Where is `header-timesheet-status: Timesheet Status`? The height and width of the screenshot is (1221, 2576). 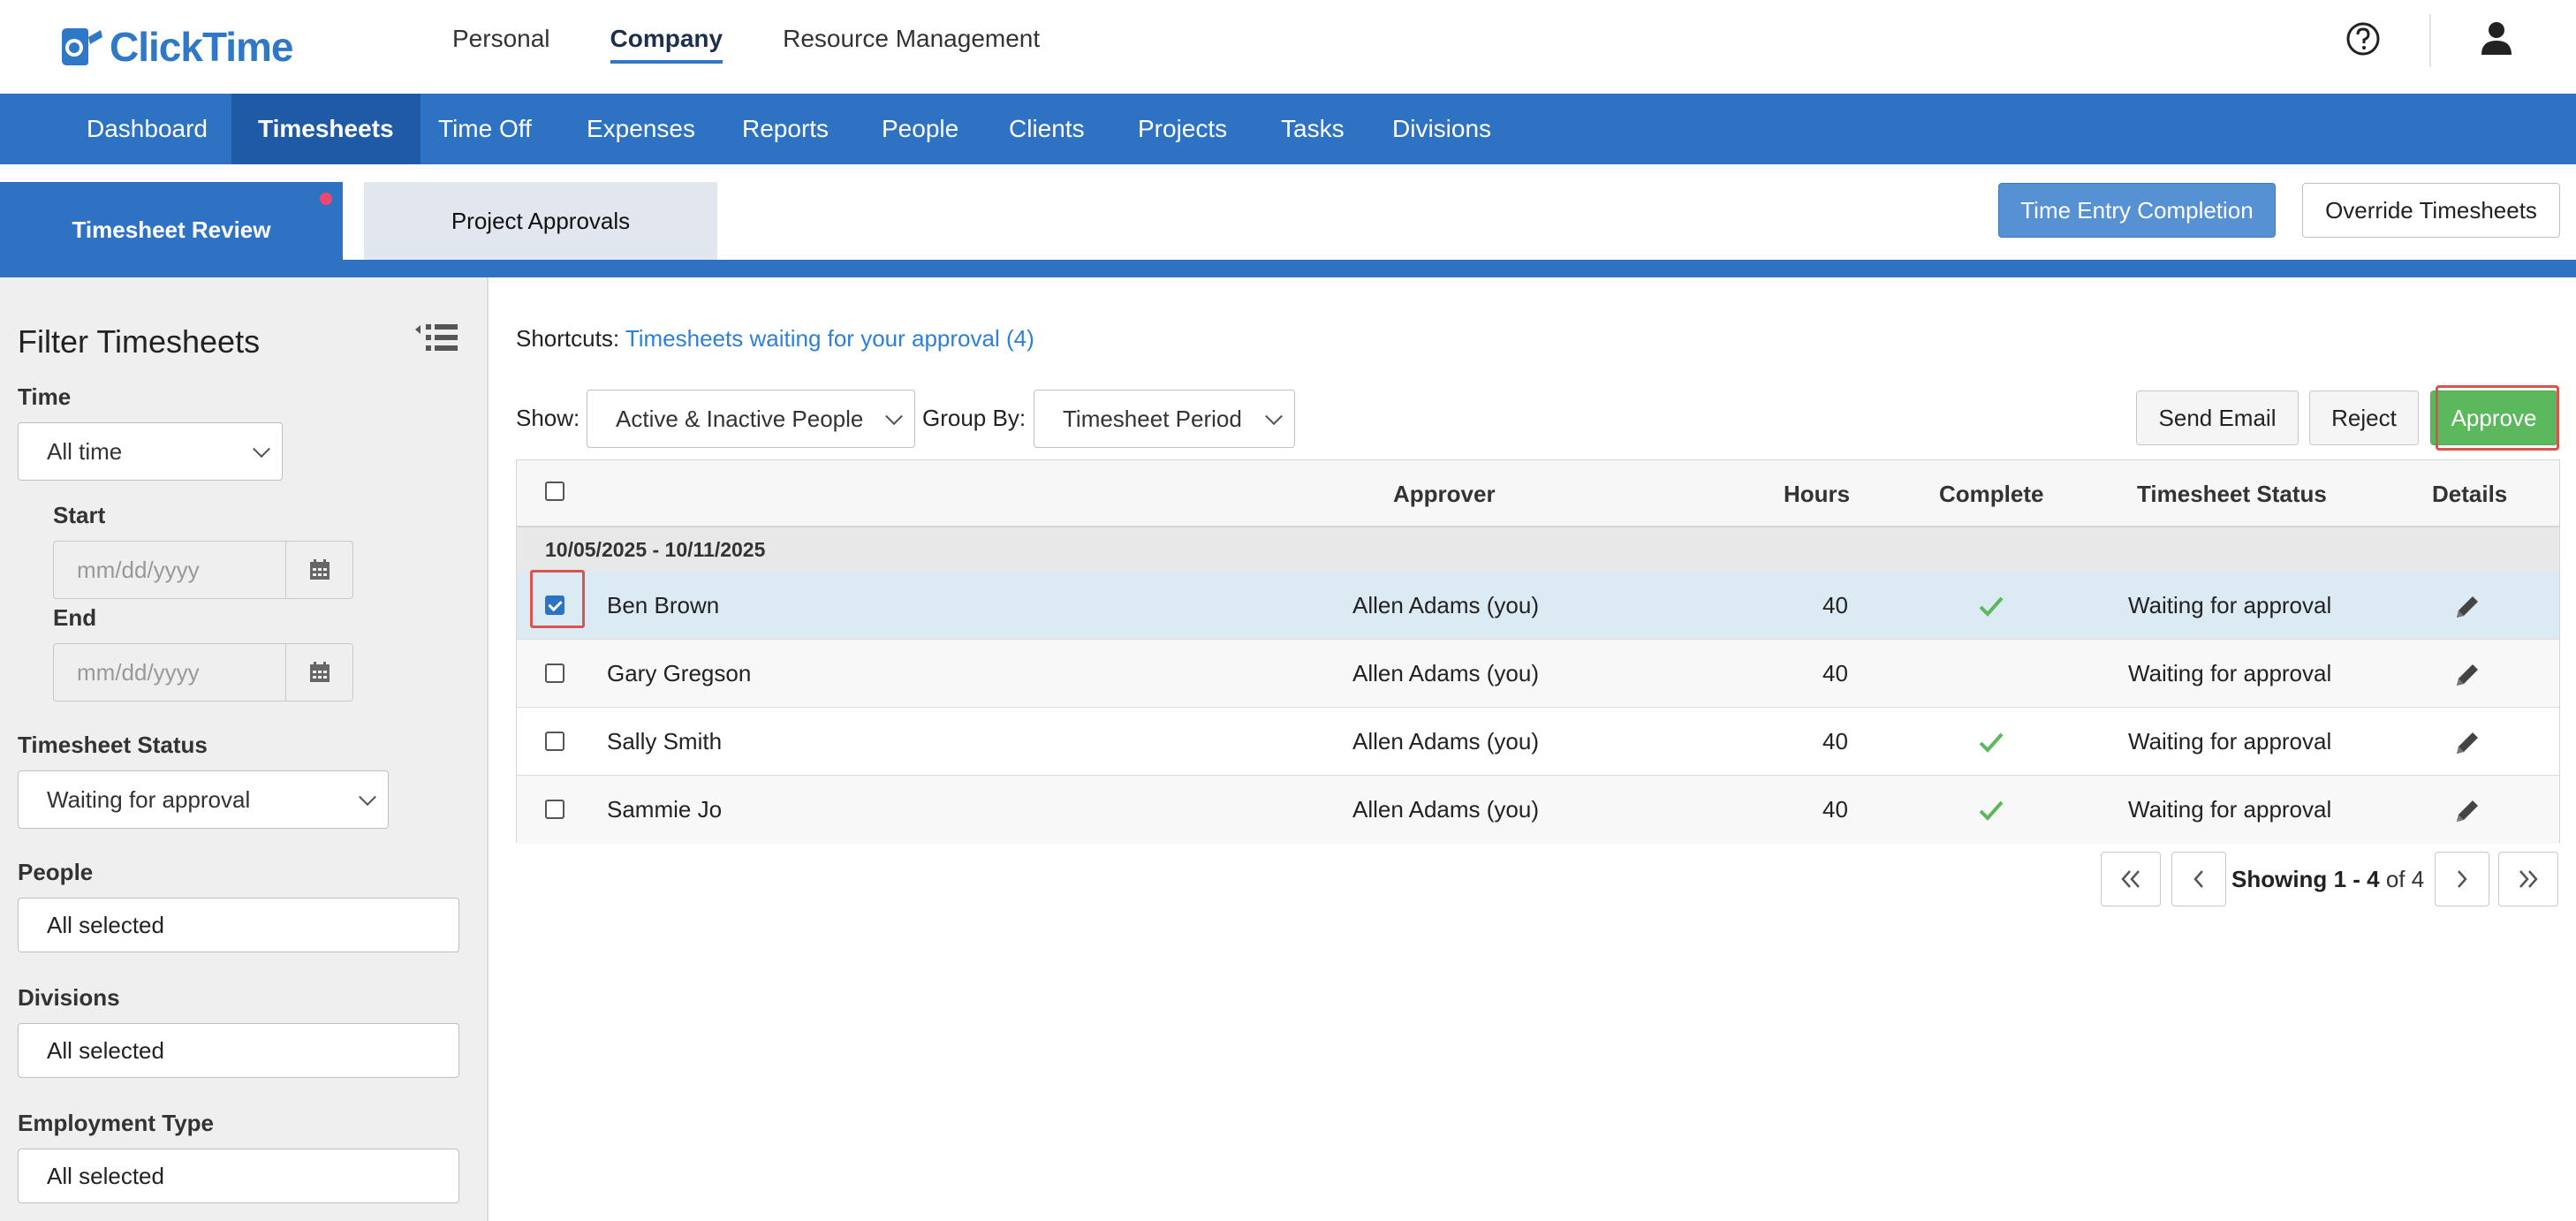
header-timesheet-status: Timesheet Status is located at coordinates (2232, 493).